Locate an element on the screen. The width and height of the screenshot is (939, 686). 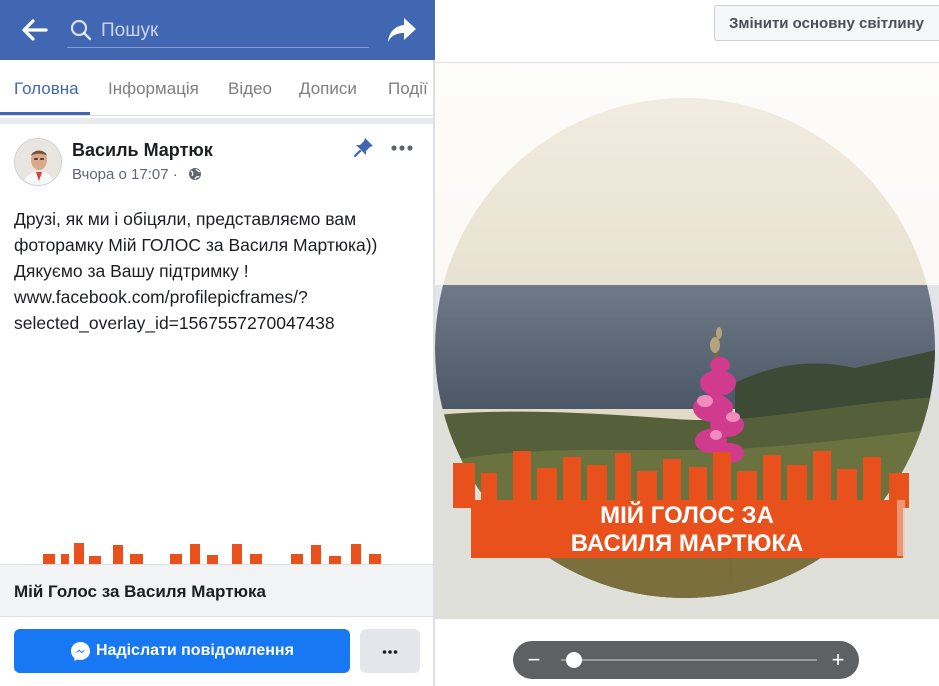
more-actions-button is located at coordinates (390, 651).